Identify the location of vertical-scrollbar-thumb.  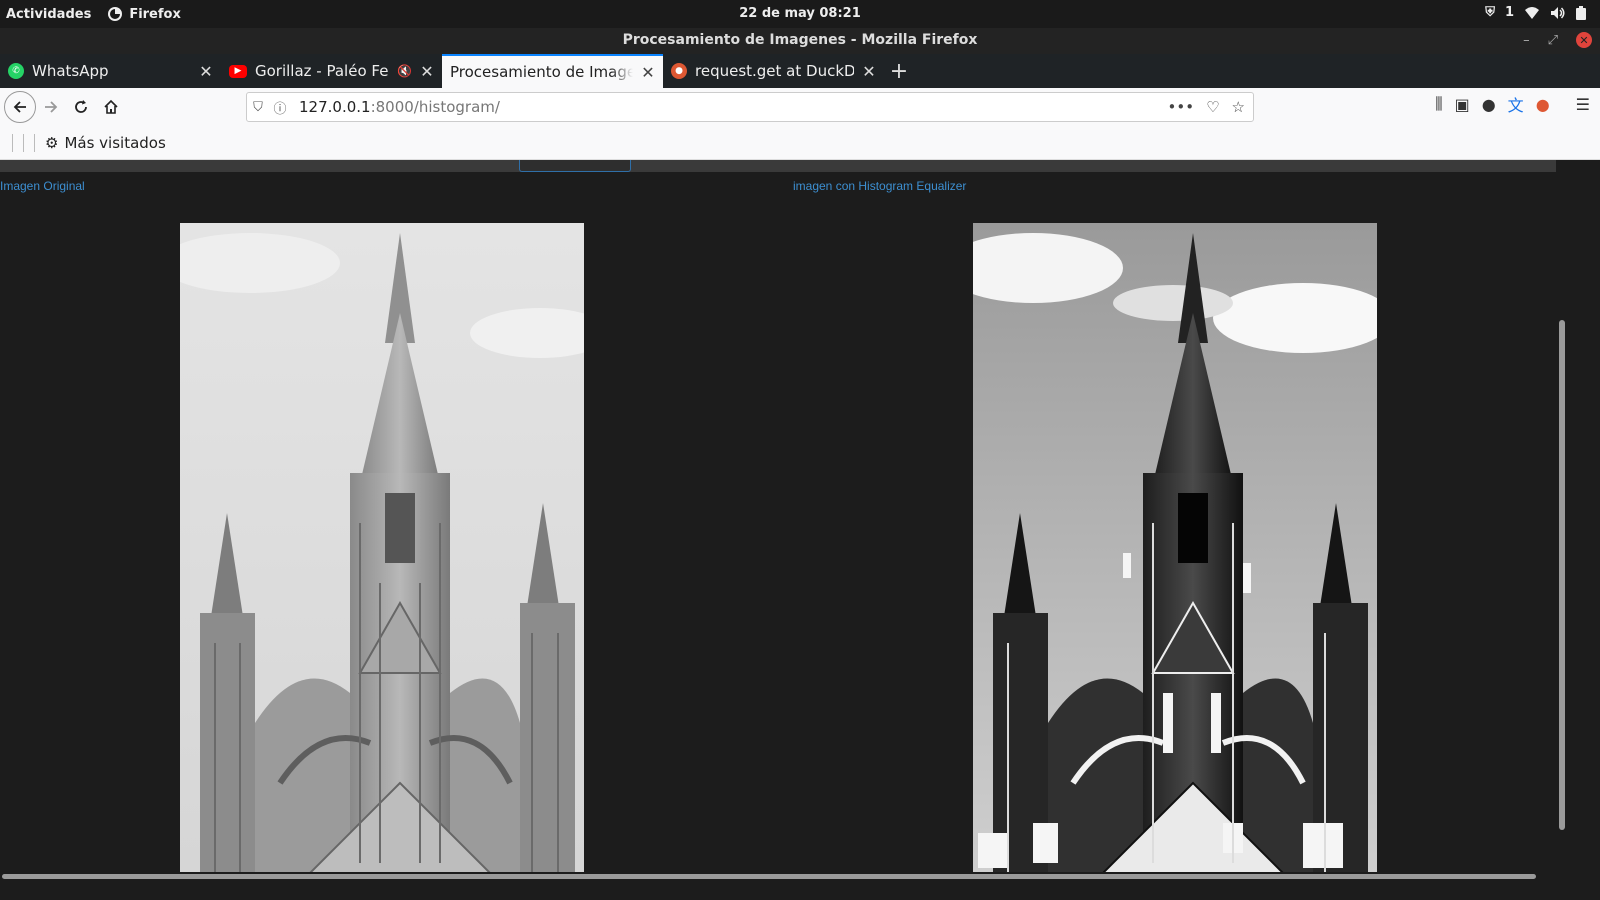
(1562, 575).